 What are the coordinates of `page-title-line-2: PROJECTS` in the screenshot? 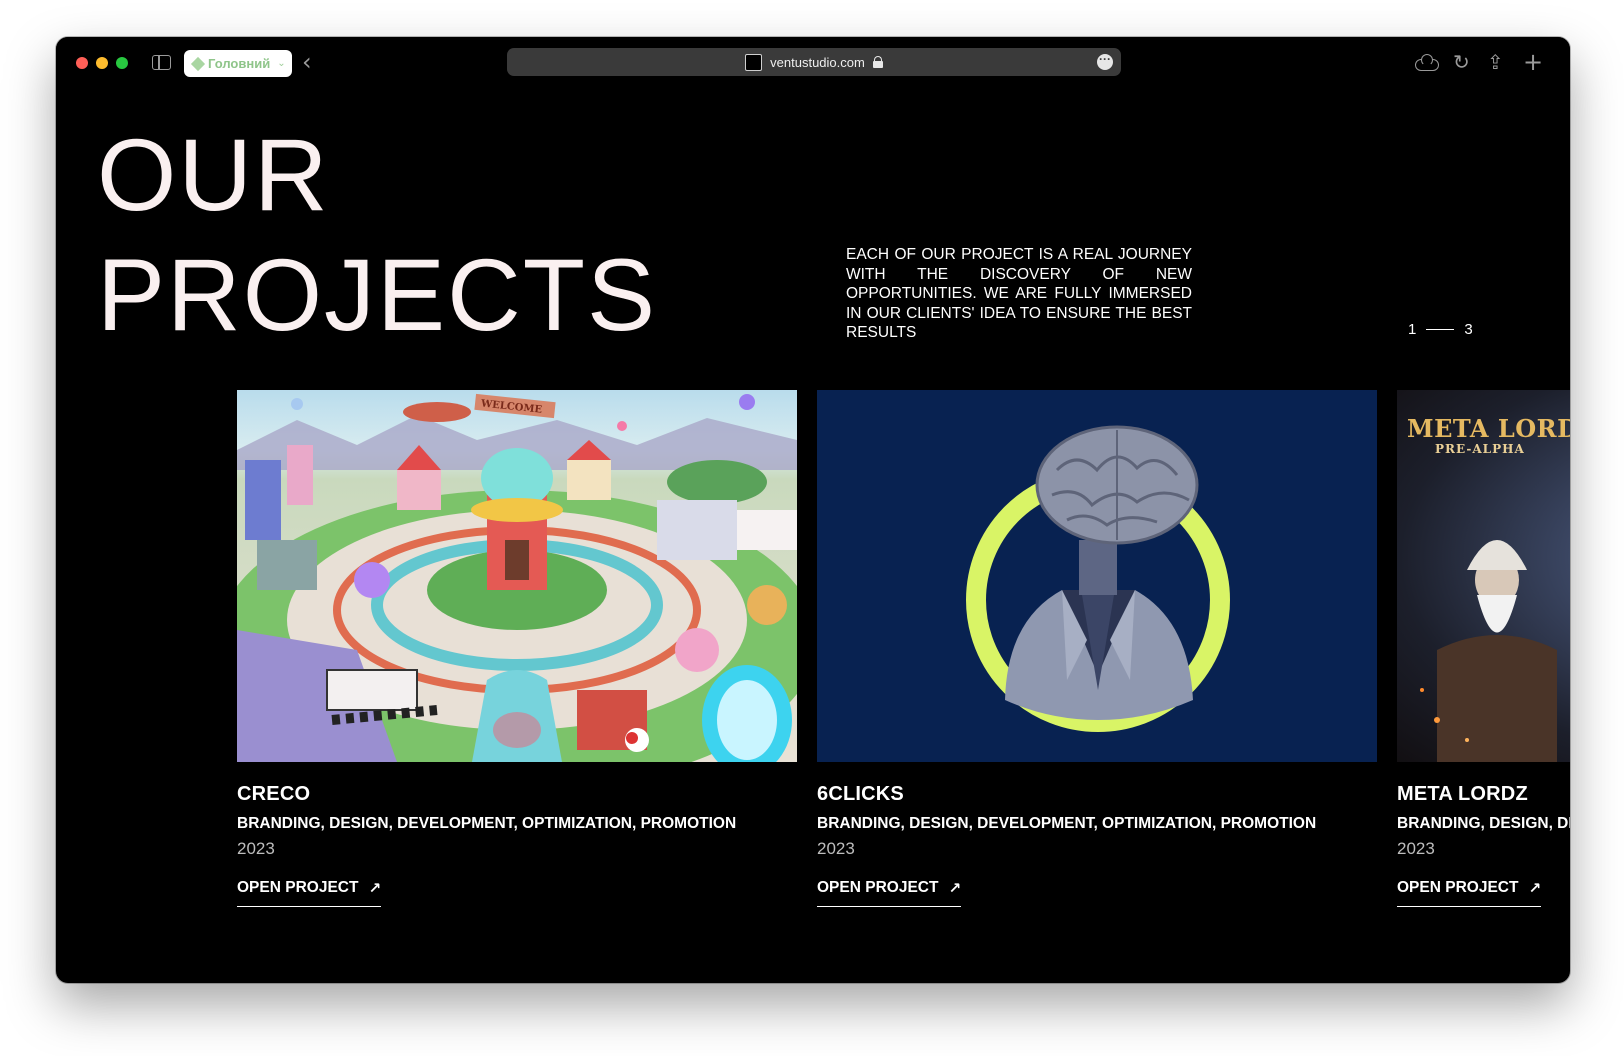 It's located at (377, 295).